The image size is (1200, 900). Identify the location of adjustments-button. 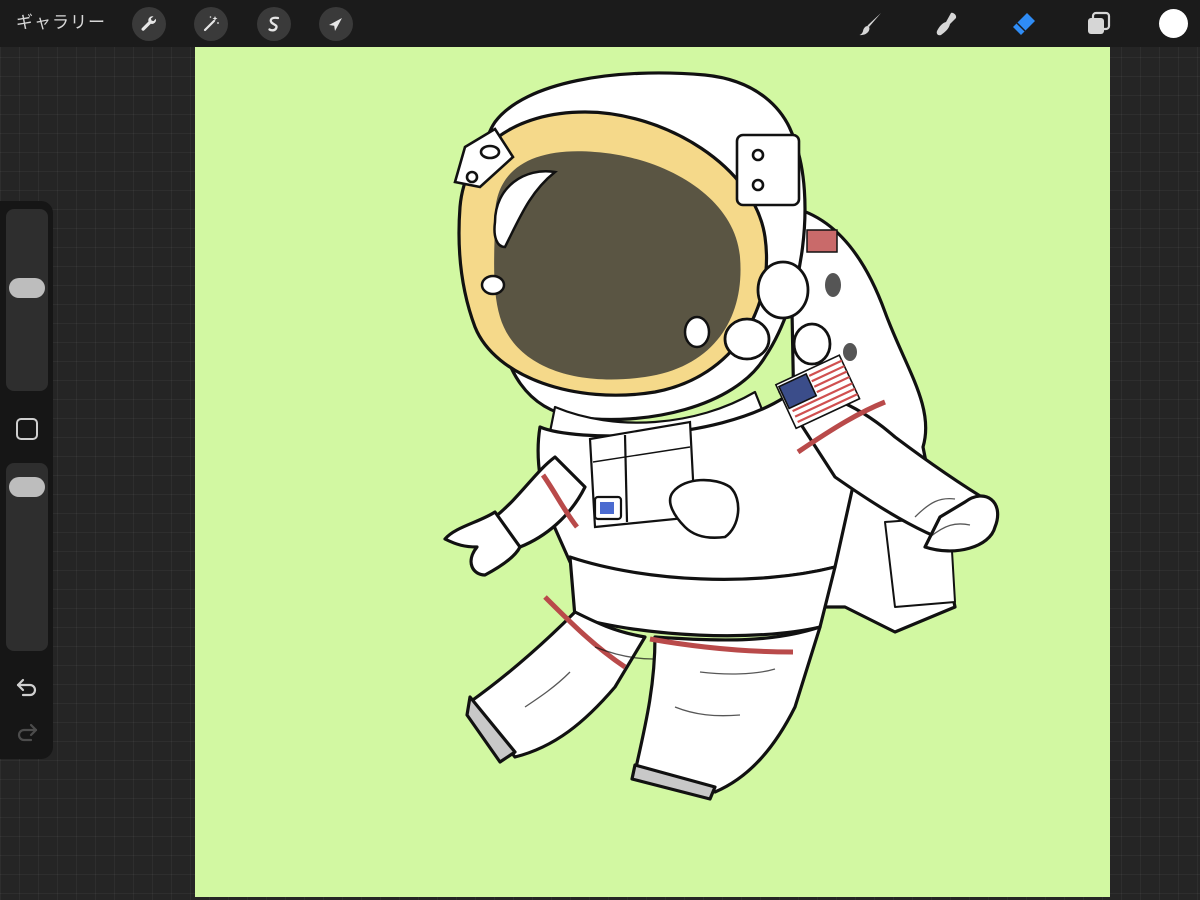
(211, 24).